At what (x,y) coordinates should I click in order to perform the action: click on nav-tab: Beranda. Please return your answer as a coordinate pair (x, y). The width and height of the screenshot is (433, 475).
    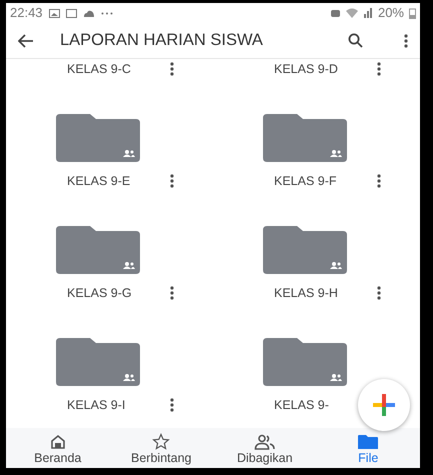
    Looking at the image, I should click on (58, 449).